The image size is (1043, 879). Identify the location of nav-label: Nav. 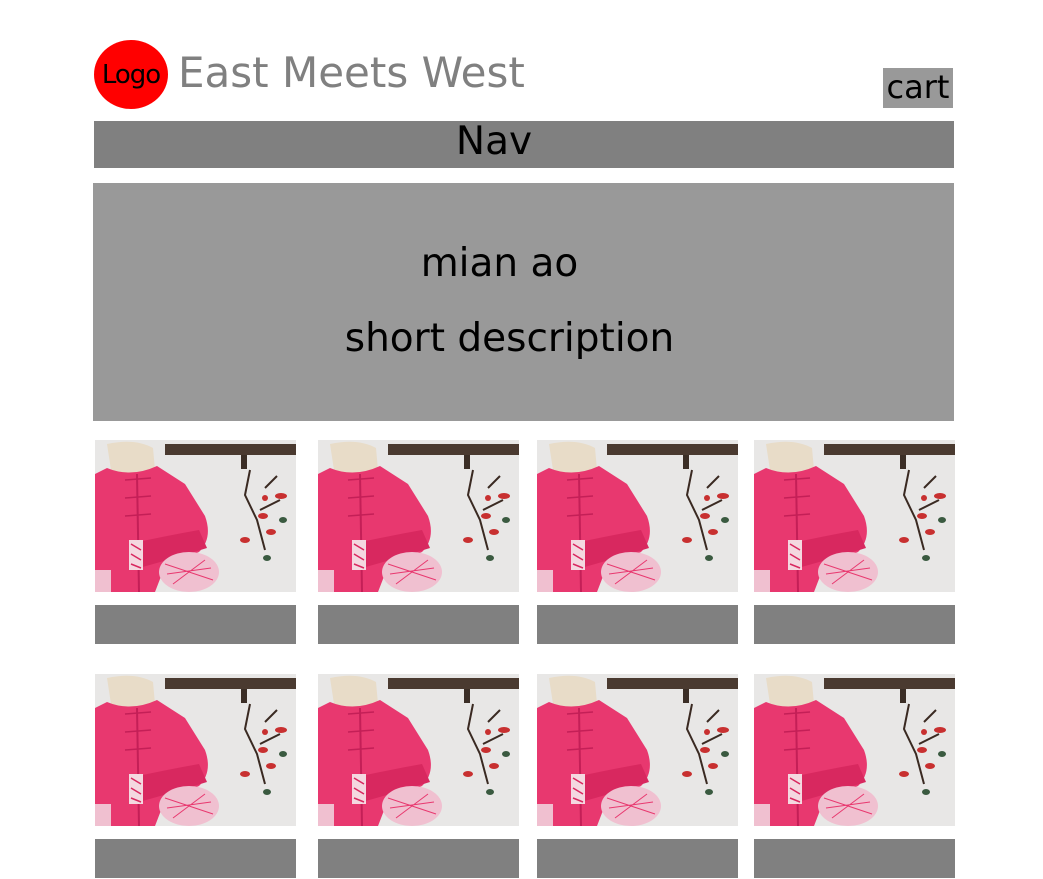
(494, 142).